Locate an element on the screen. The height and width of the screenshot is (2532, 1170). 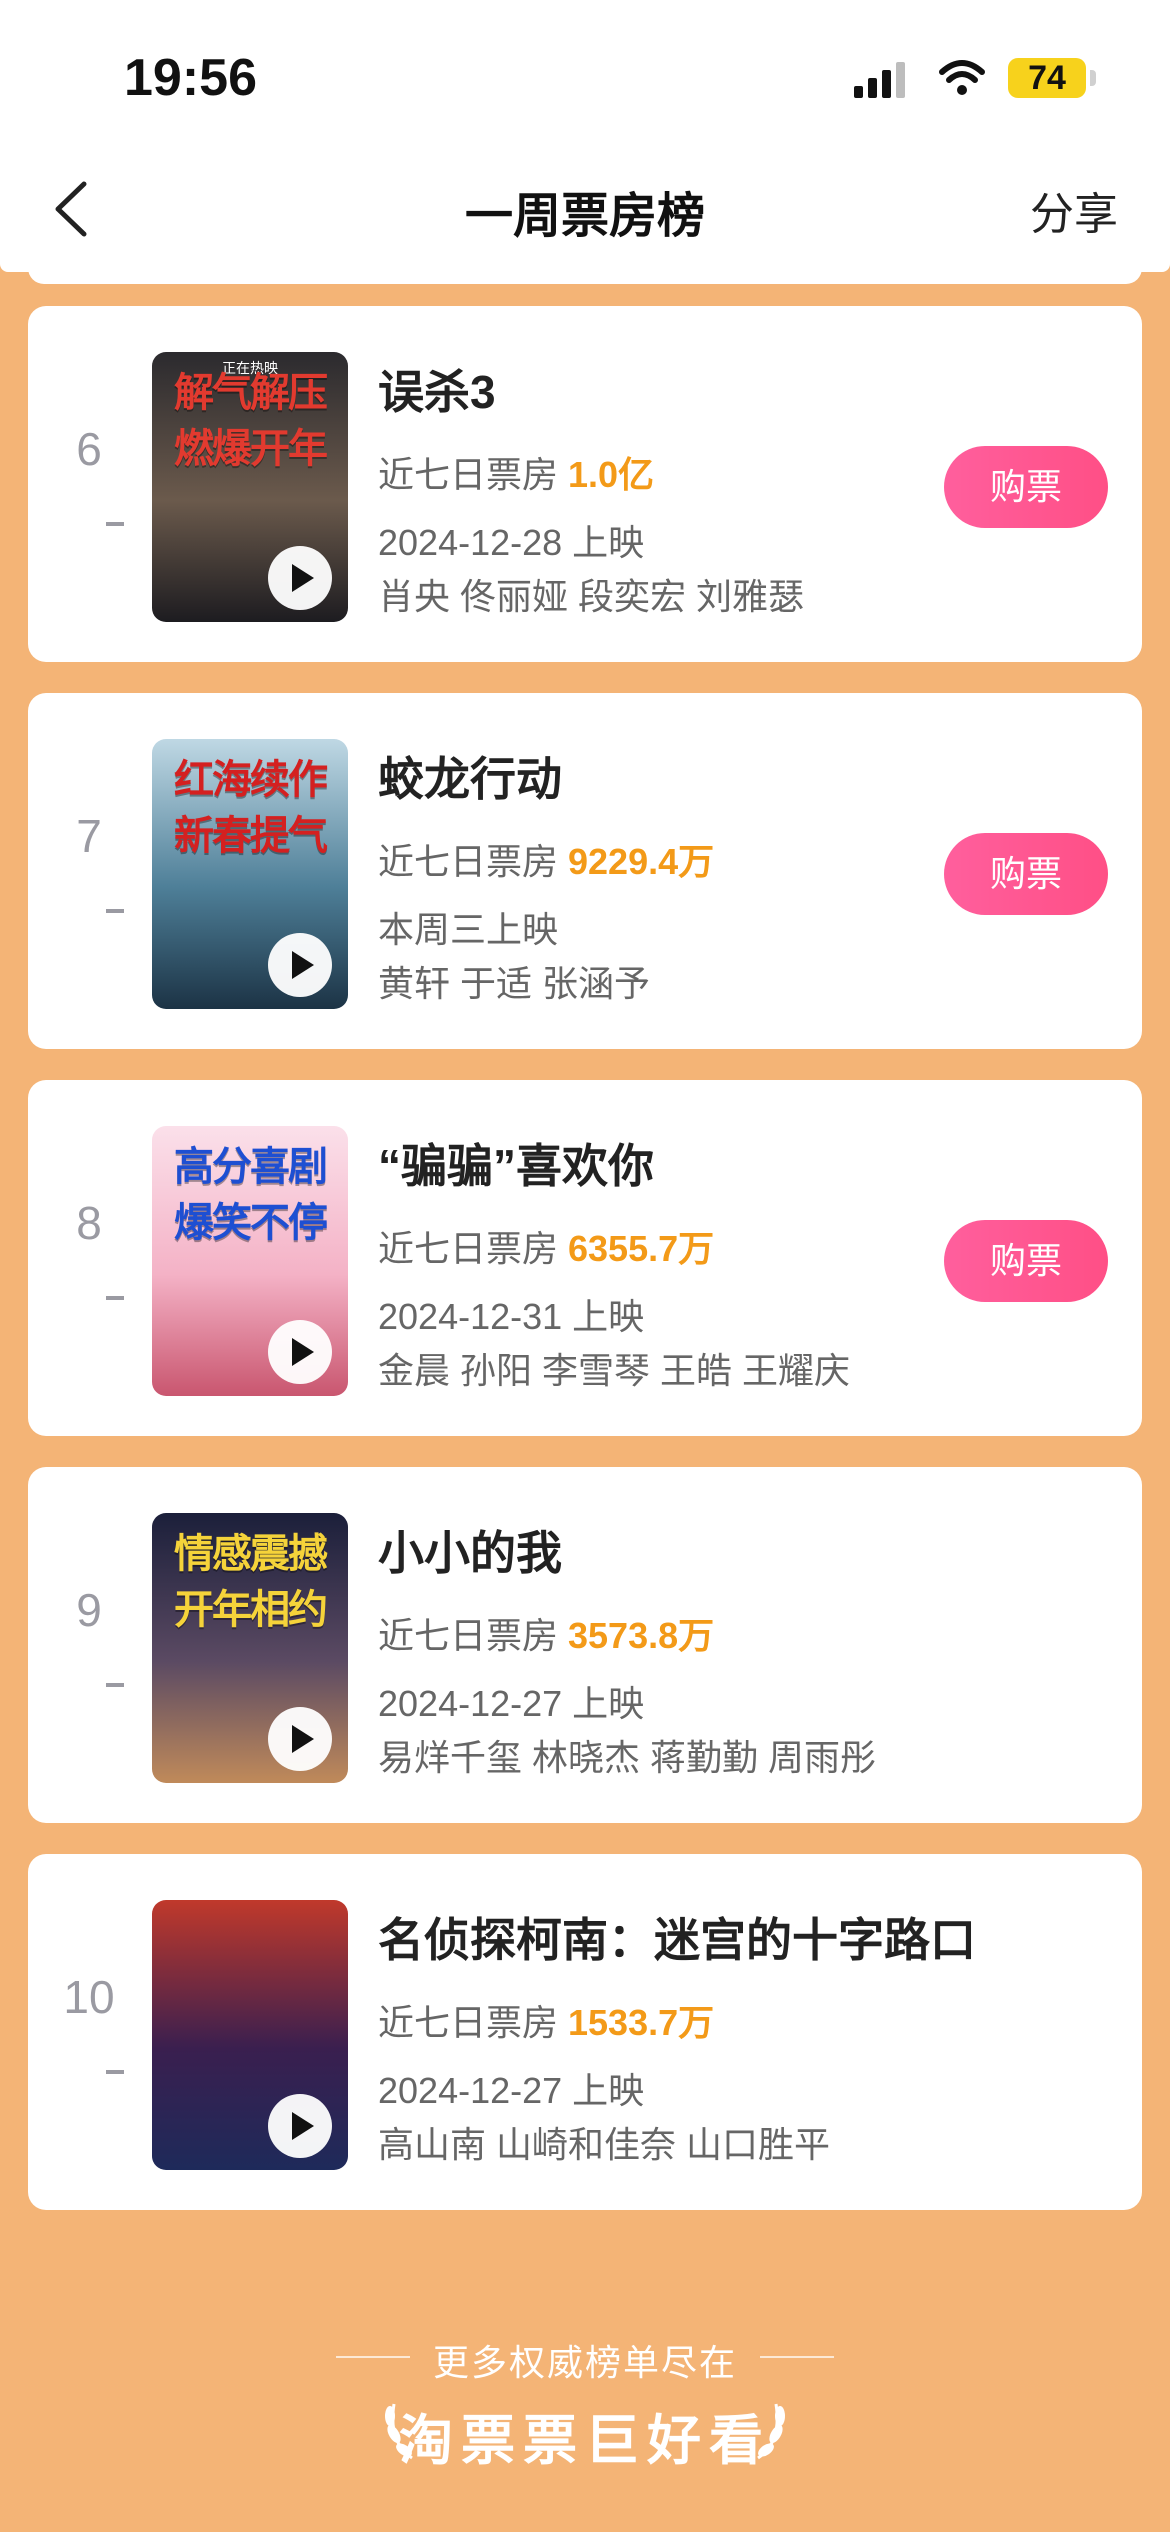
rank-number: 7 is located at coordinates (89, 836).